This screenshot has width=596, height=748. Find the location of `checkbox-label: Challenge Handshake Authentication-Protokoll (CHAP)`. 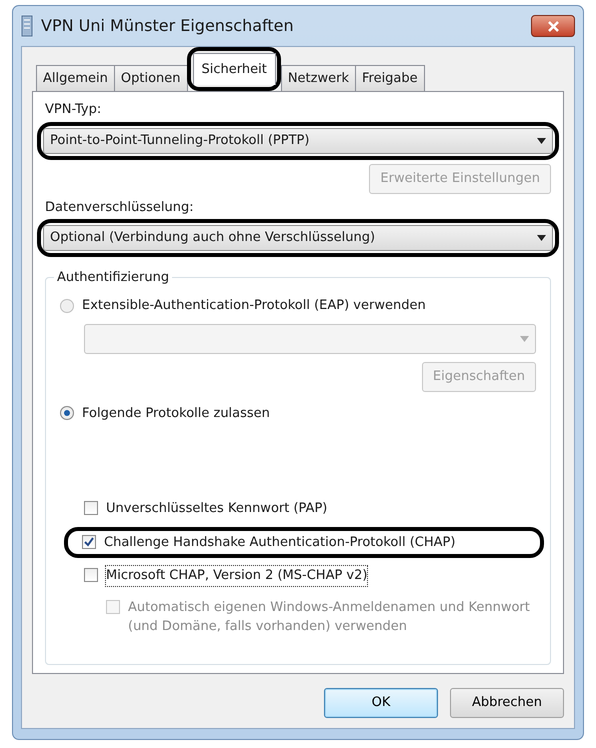

checkbox-label: Challenge Handshake Authentication-Protokoll (CHAP) is located at coordinates (280, 542).